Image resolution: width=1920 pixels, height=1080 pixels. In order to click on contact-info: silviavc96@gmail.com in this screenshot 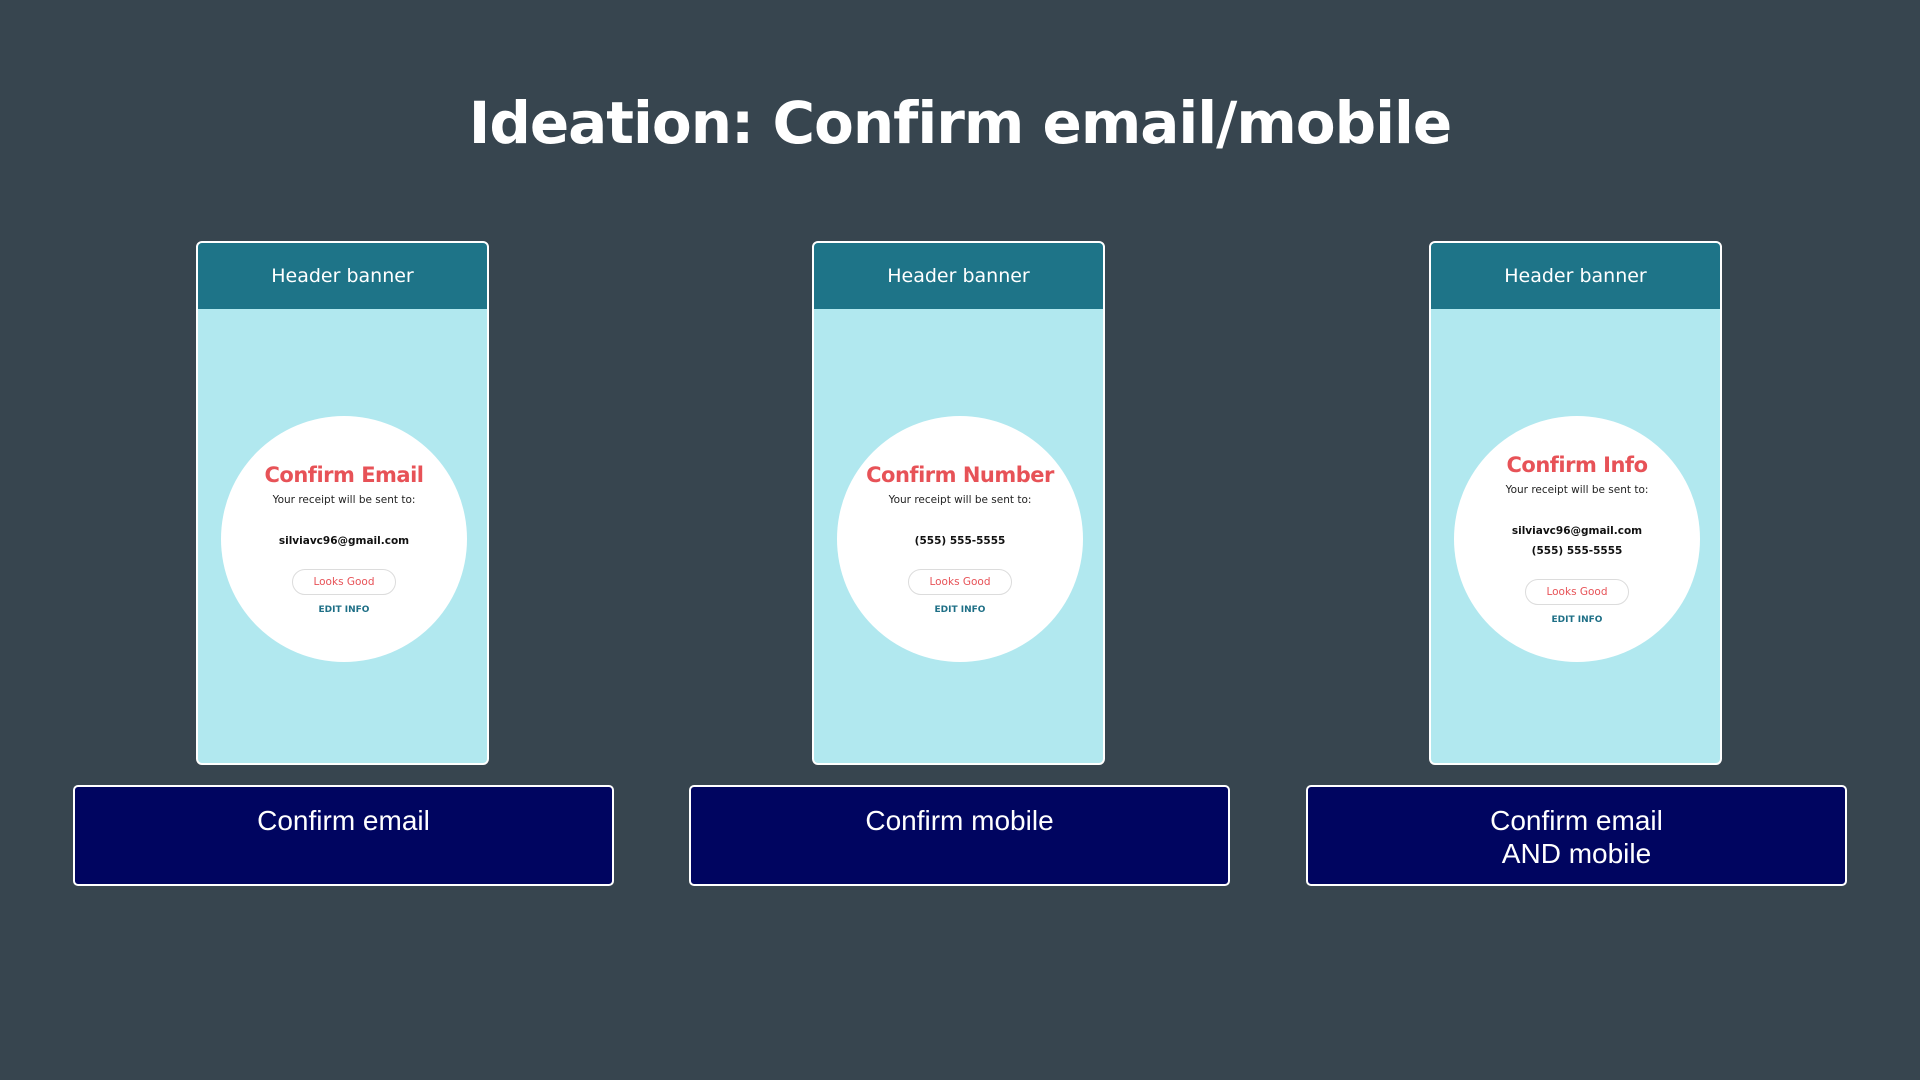, I will do `click(344, 541)`.